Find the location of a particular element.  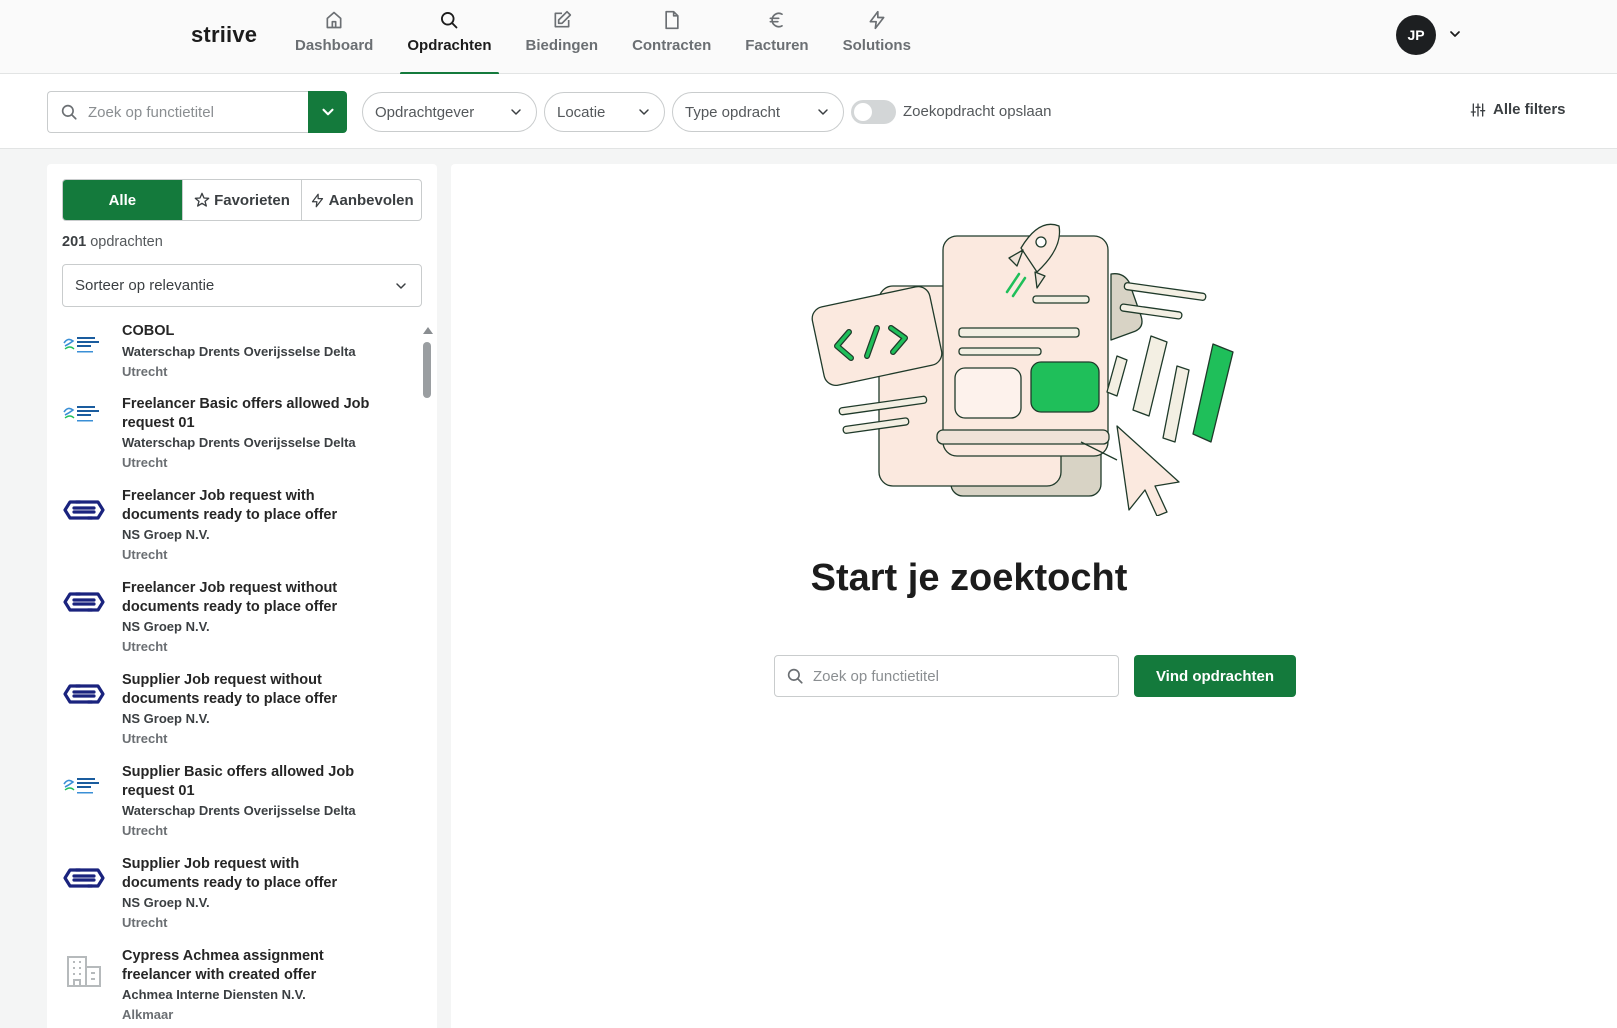

bolt-icon is located at coordinates (877, 20).